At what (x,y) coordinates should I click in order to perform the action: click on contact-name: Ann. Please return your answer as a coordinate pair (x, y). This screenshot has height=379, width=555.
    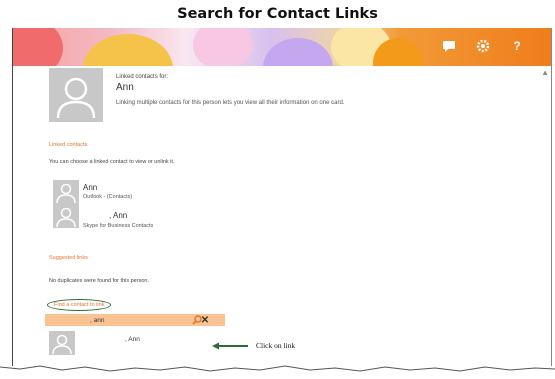
    Looking at the image, I should click on (125, 87).